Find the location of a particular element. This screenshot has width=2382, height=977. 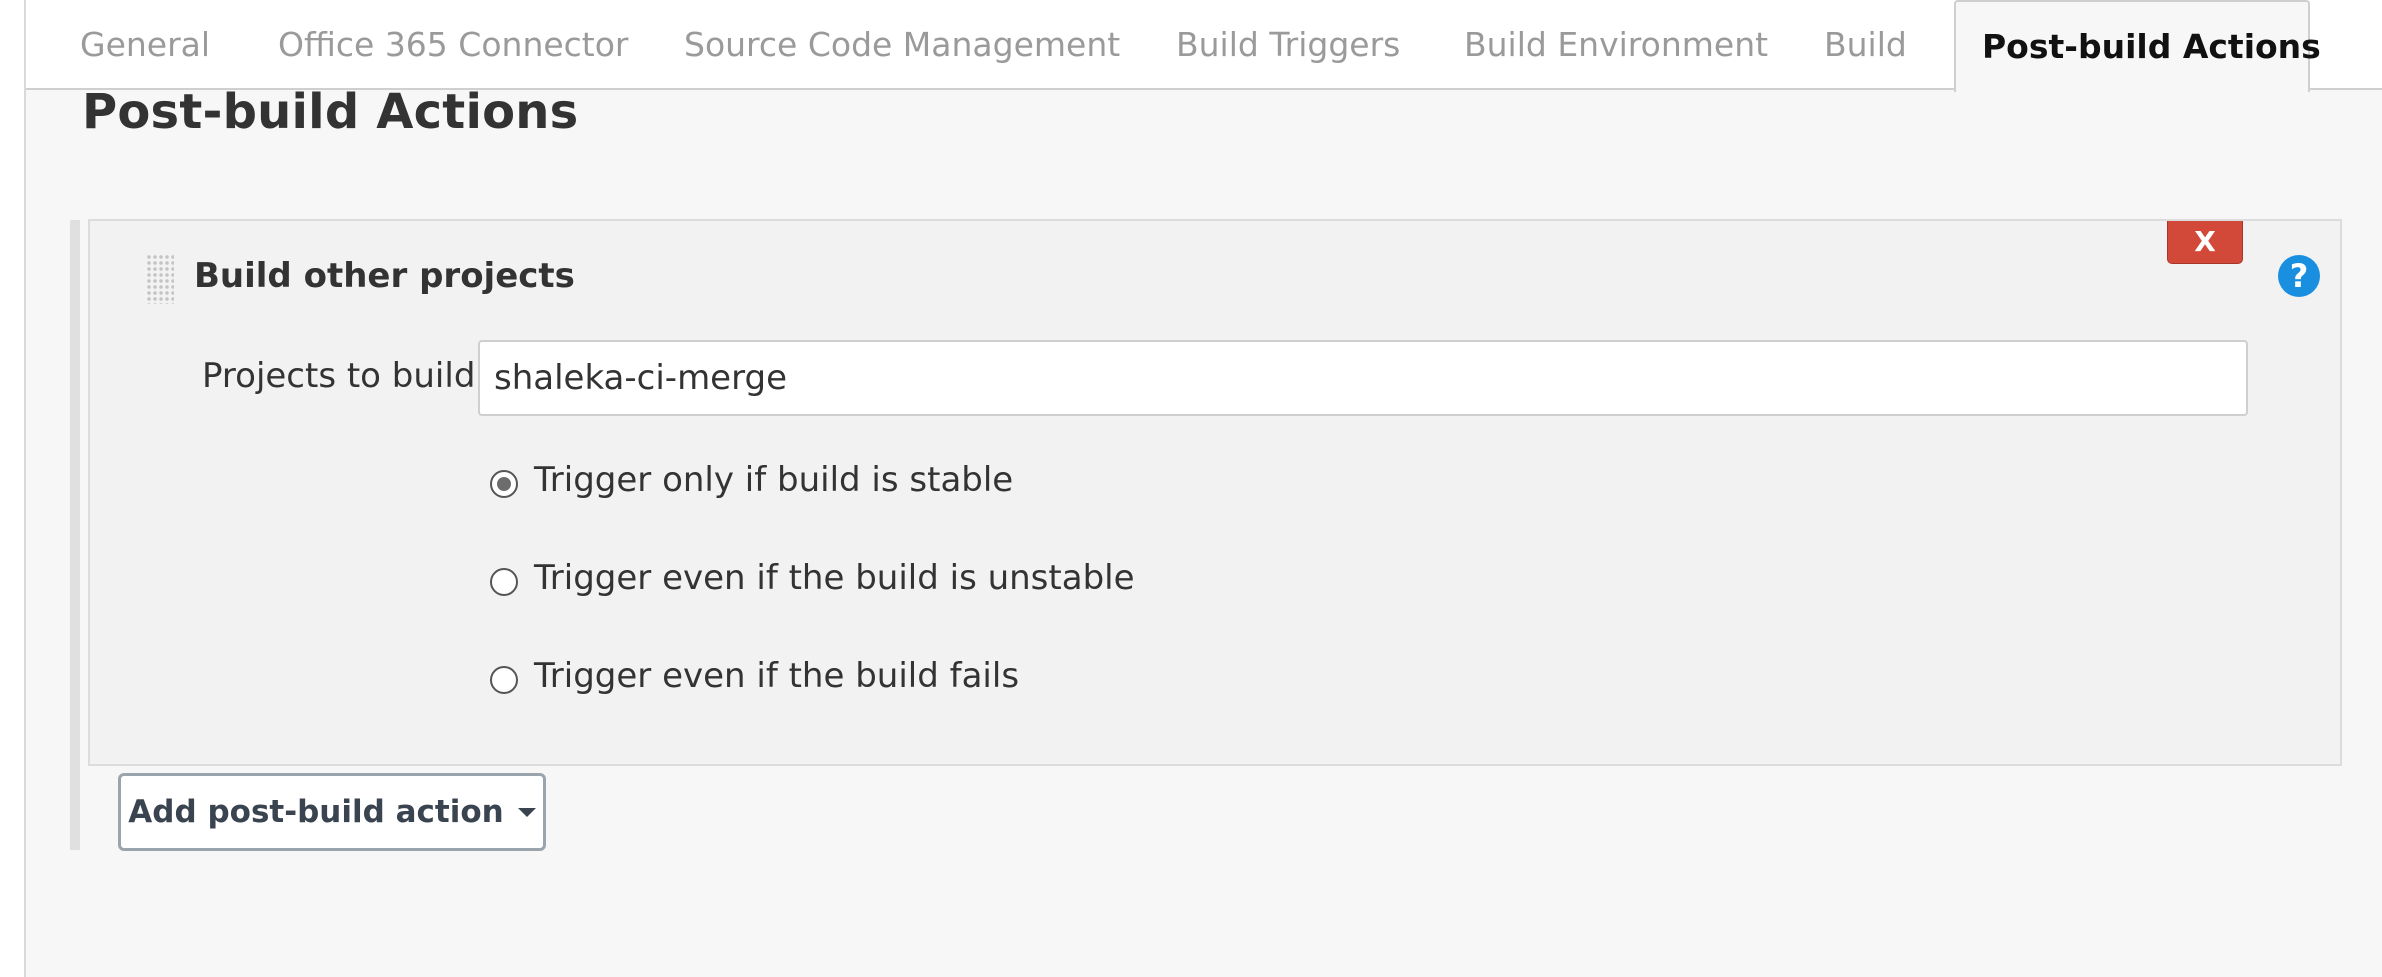

radio-label-trigger-fails: Trigger even if the build fails is located at coordinates (777, 676).